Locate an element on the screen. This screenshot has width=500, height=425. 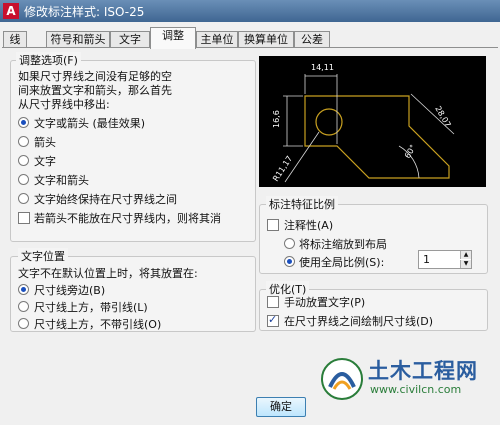
dim-text-left: 16,6 is located at coordinates (276, 119).